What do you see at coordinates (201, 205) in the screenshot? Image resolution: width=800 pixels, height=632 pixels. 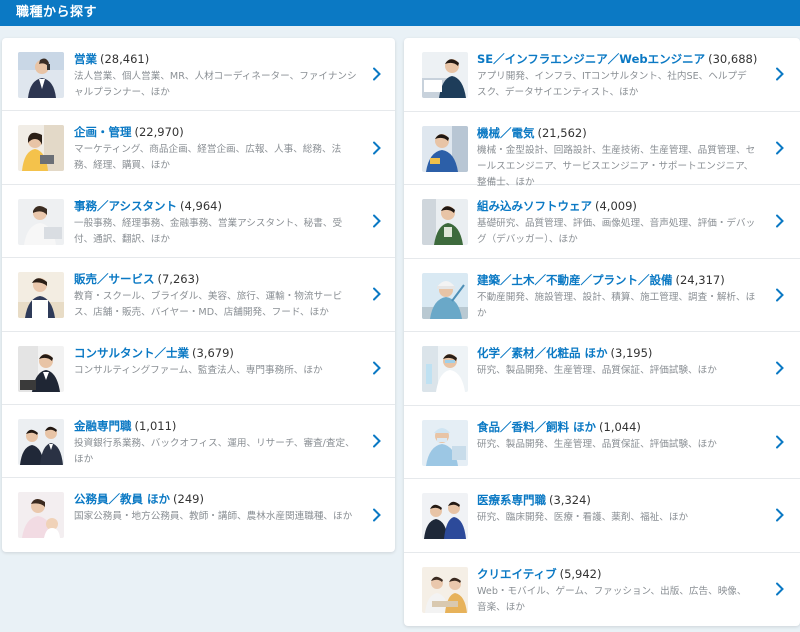 I see `category-count: (4,964)` at bounding box center [201, 205].